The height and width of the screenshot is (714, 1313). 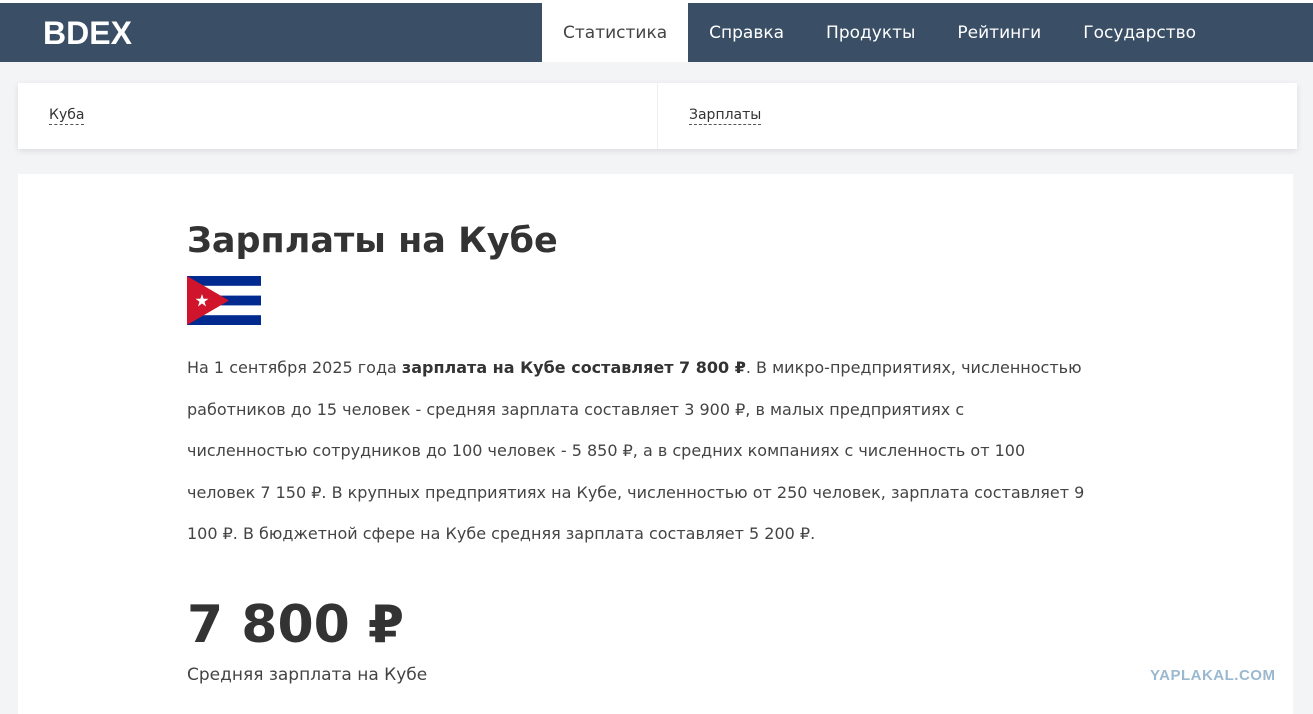 I want to click on breadcrumb-link-salaries: Зарплаты, so click(x=725, y=116).